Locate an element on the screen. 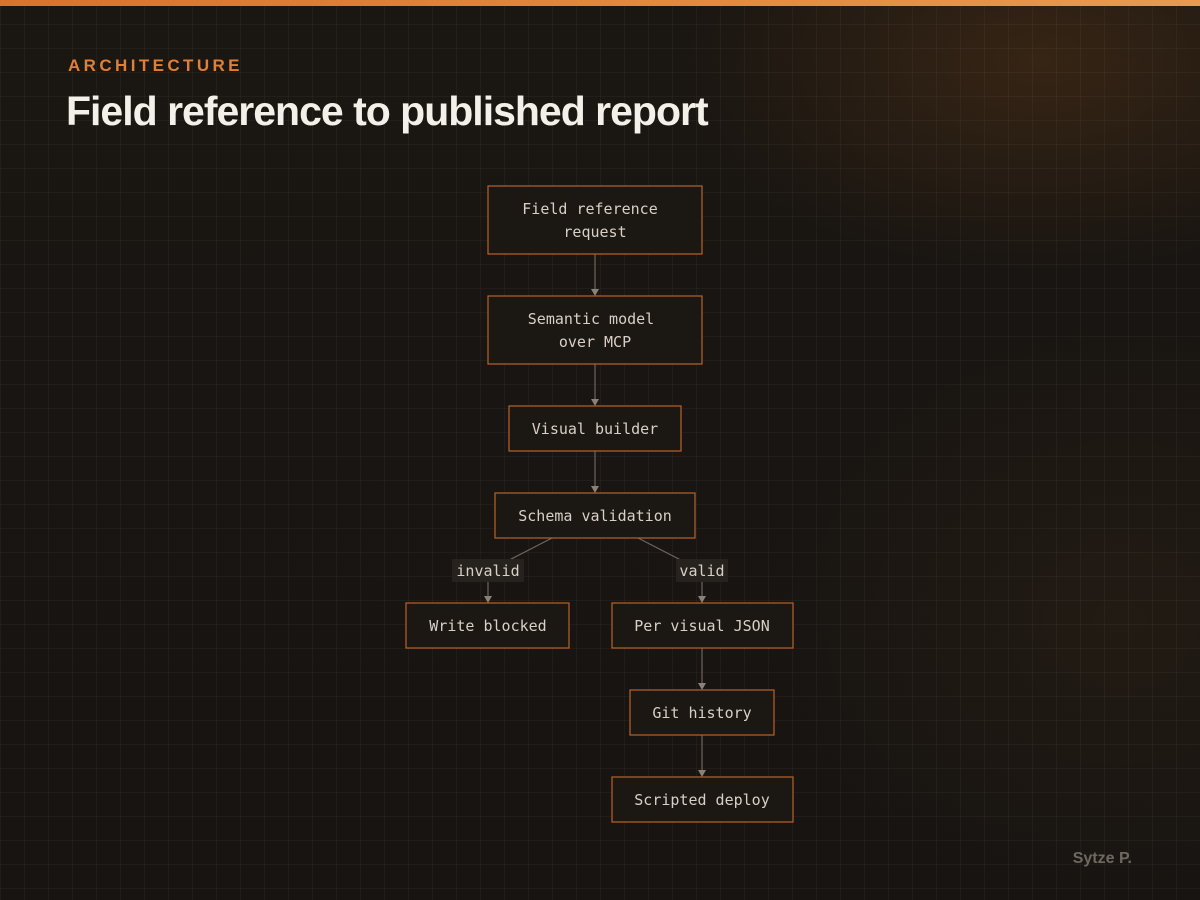 The image size is (1200, 900). node-label-line: Git history is located at coordinates (701, 713).